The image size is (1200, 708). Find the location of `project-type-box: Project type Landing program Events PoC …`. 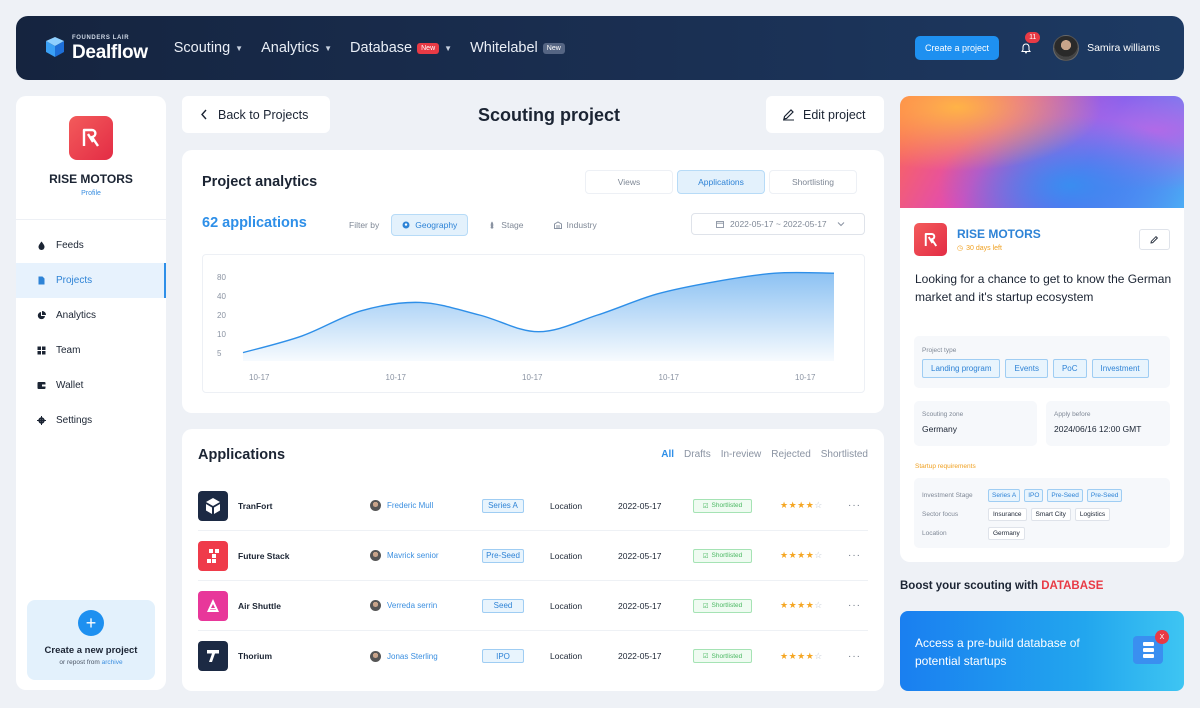

project-type-box: Project type Landing program Events PoC … is located at coordinates (1042, 362).